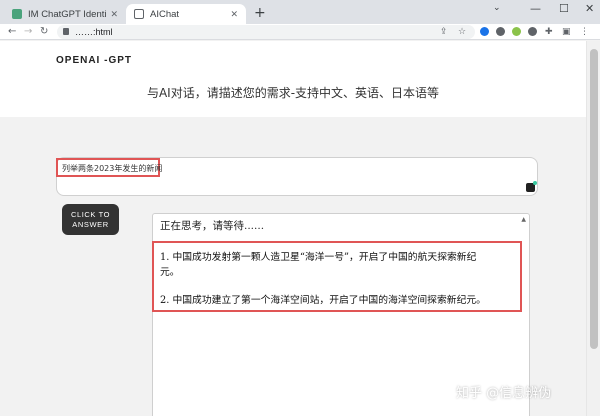 The width and height of the screenshot is (600, 416). Describe the element at coordinates (94, 60) in the screenshot. I see `brand-title: OPENAI -GPT` at that location.